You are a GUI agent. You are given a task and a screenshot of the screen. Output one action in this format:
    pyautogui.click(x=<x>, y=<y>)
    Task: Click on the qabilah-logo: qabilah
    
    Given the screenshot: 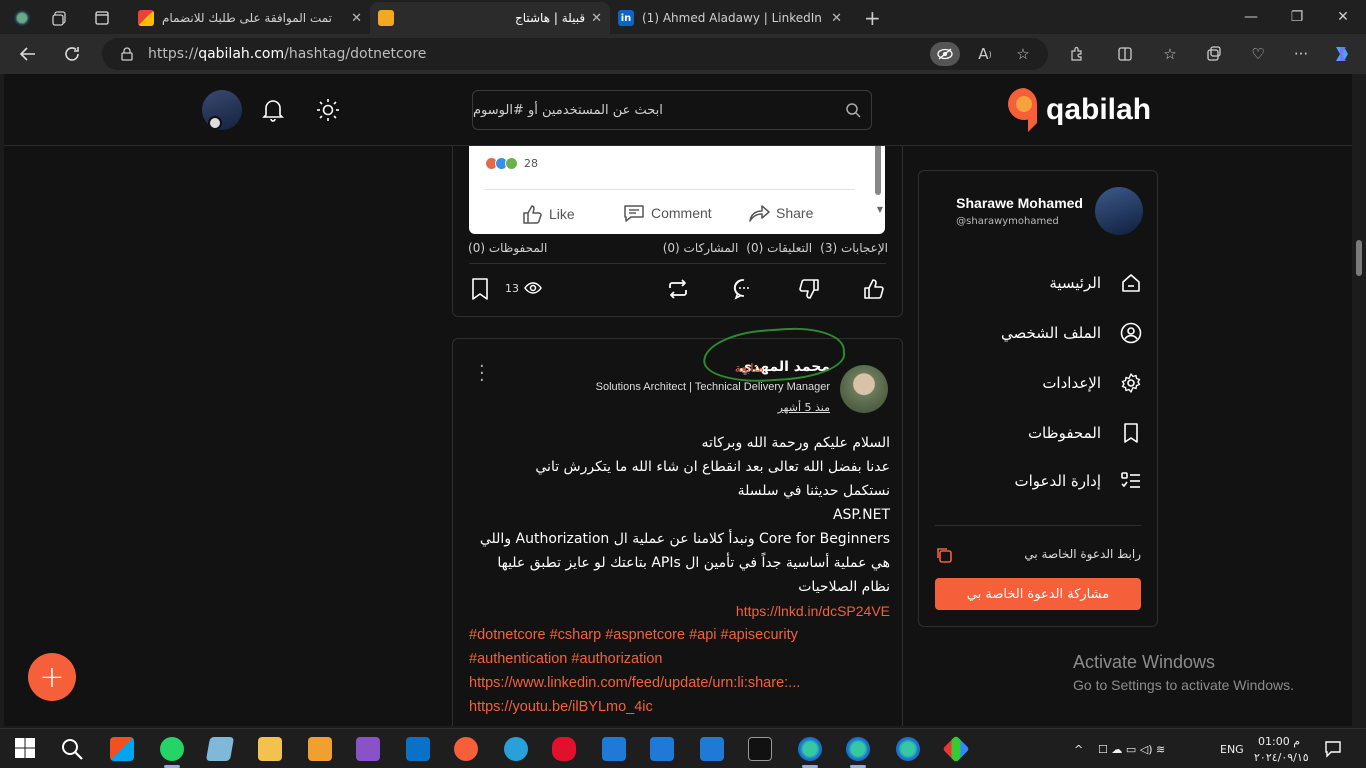 What is the action you would take?
    pyautogui.click(x=1077, y=110)
    